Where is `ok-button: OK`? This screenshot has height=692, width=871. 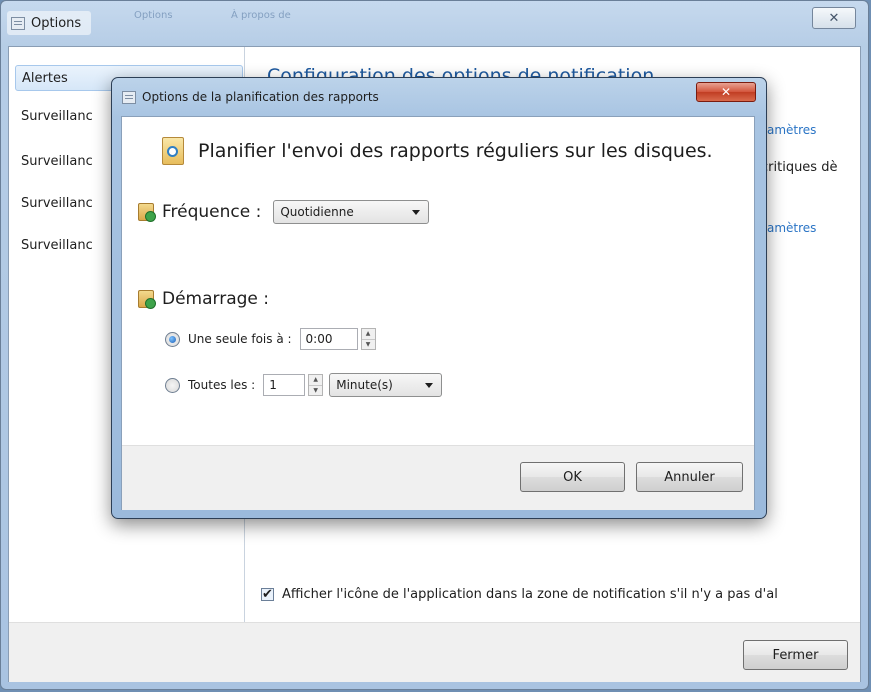 ok-button: OK is located at coordinates (572, 477).